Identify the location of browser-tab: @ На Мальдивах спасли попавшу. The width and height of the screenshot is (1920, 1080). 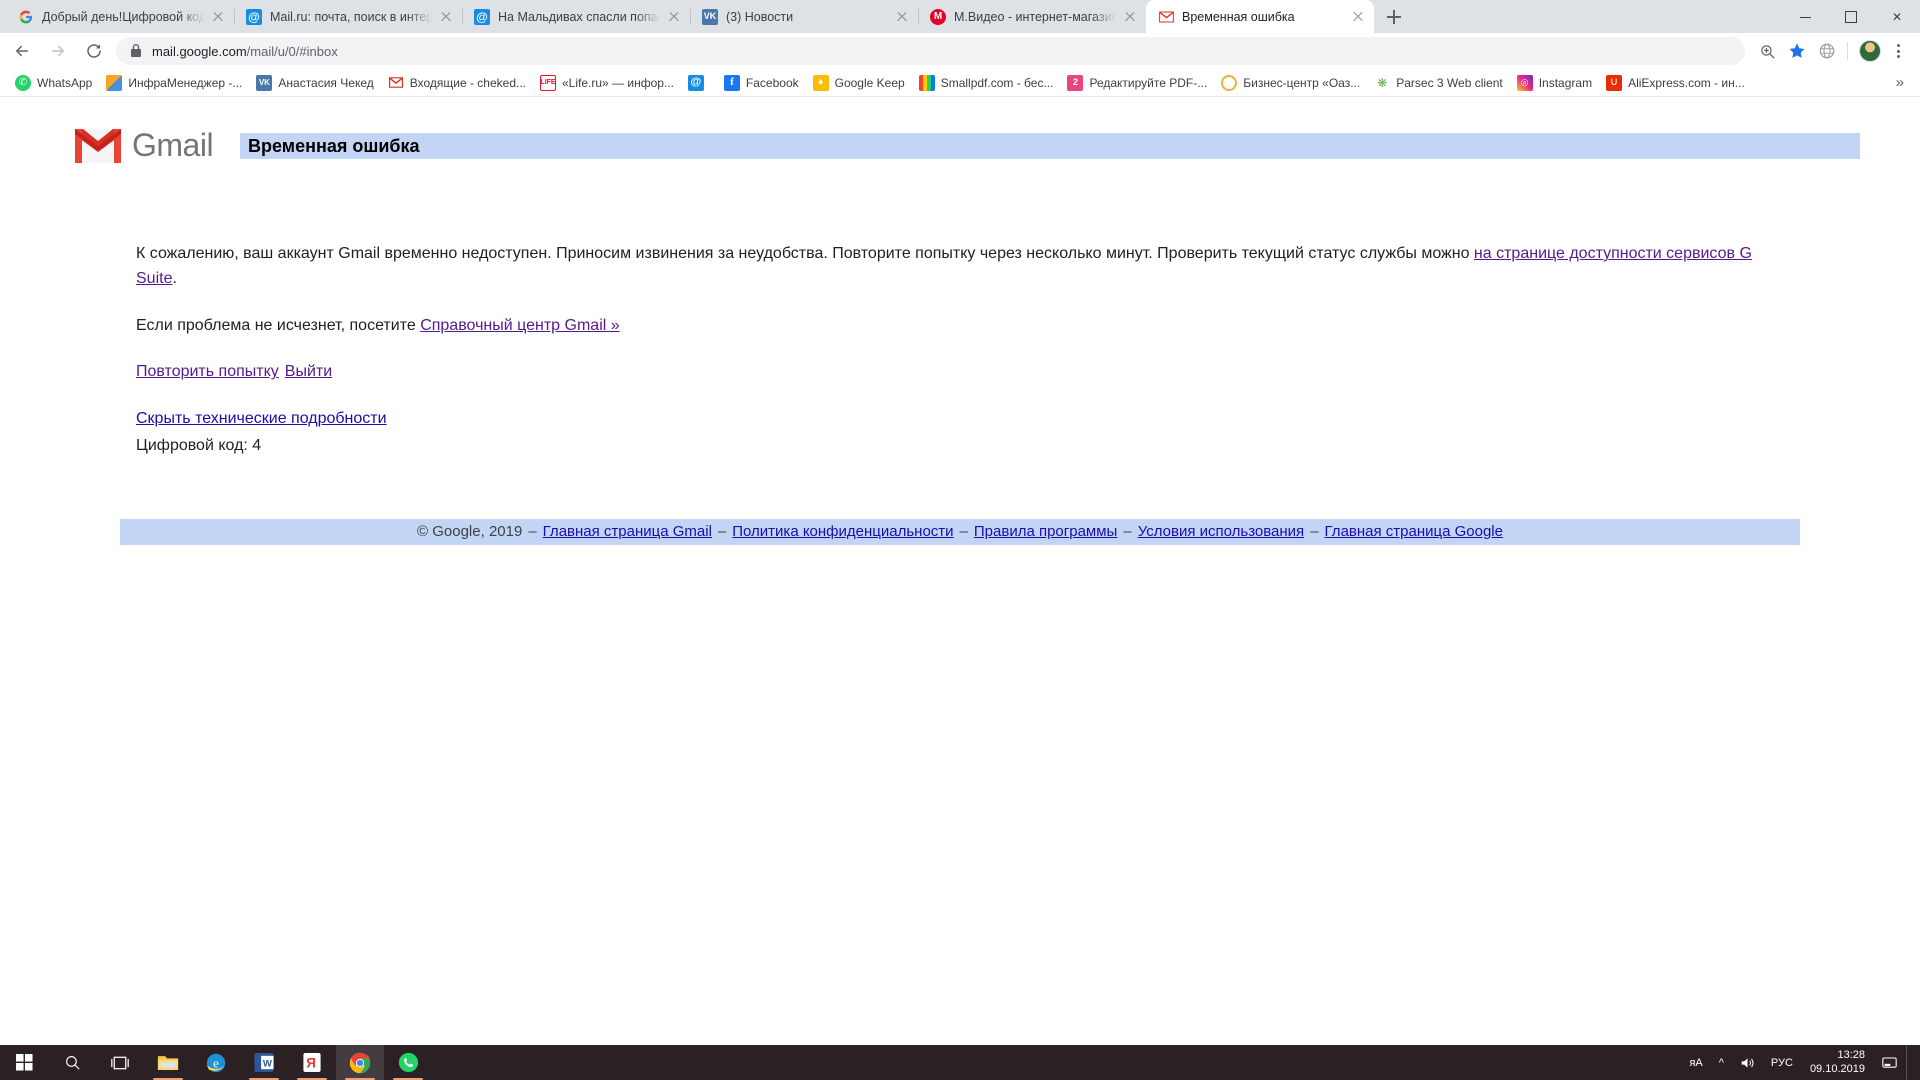
(576, 16).